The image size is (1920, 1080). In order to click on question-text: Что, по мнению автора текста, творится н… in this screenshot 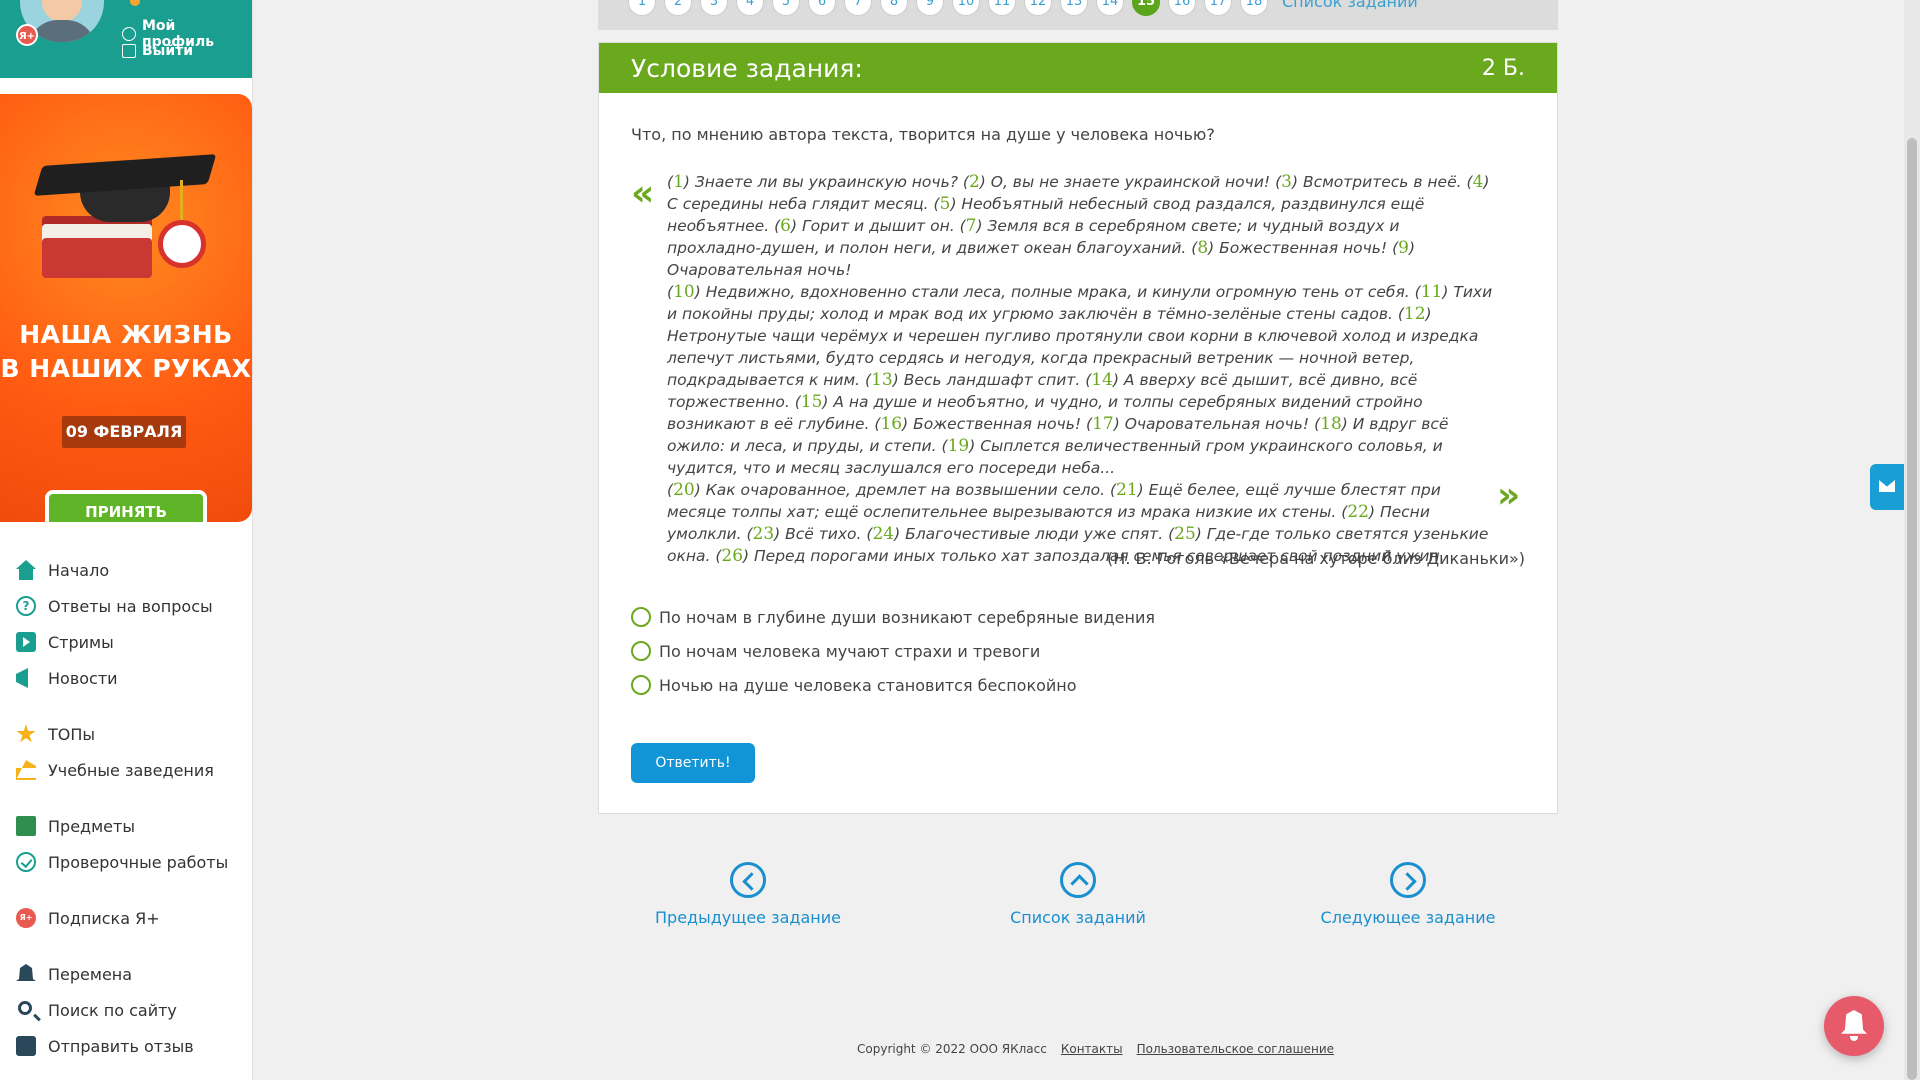, I will do `click(923, 134)`.